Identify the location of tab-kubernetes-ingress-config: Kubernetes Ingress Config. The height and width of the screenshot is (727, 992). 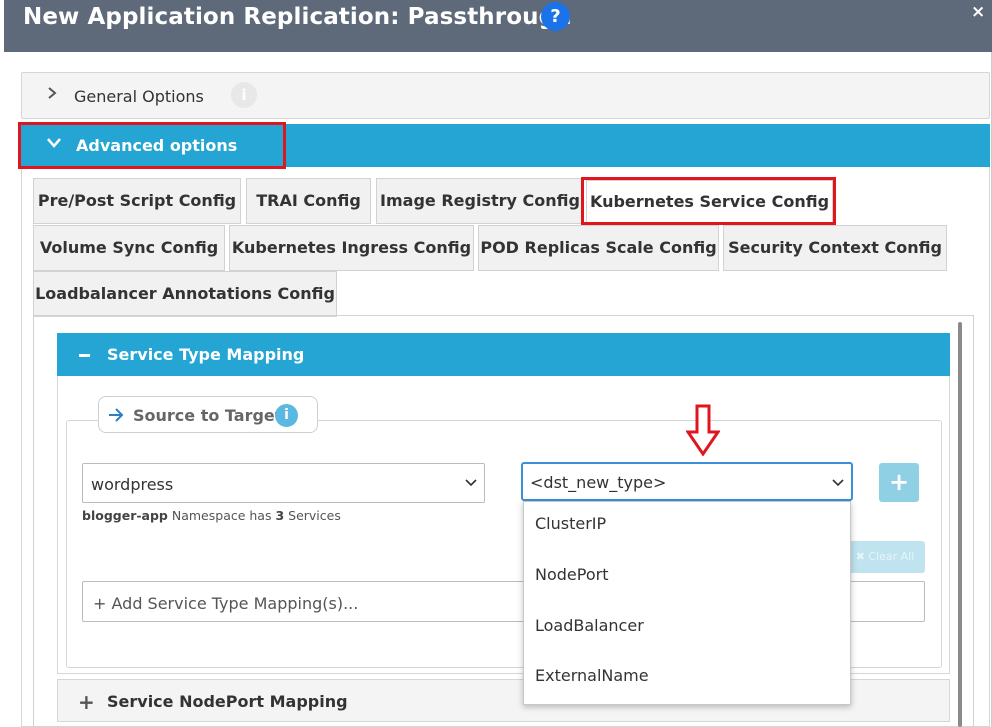
(351, 248).